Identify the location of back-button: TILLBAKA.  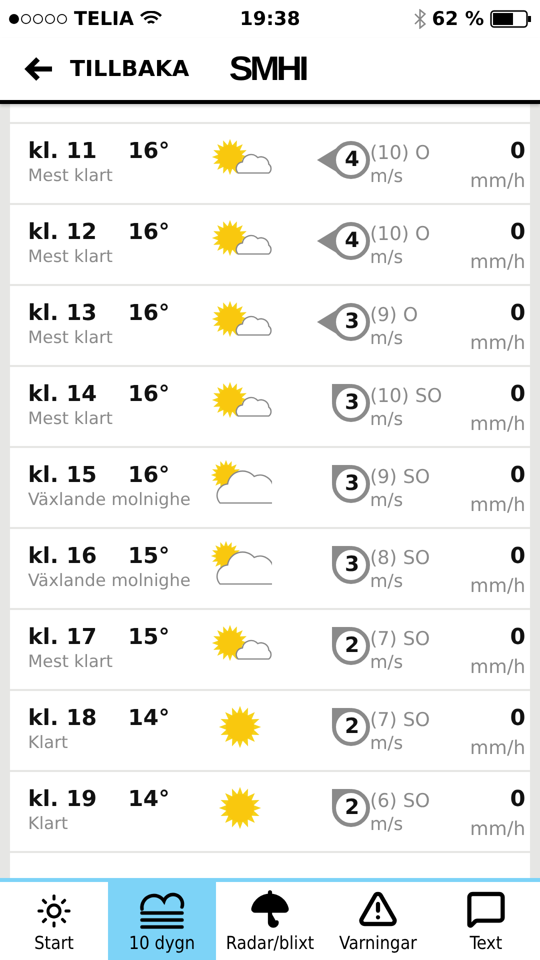
(107, 69).